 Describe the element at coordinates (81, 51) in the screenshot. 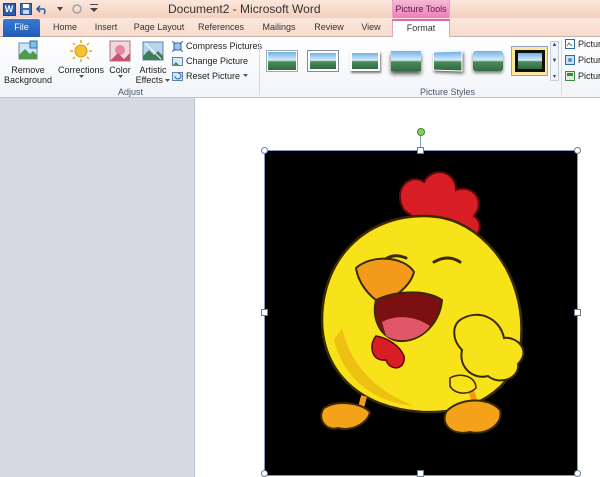

I see `sun-icon` at that location.